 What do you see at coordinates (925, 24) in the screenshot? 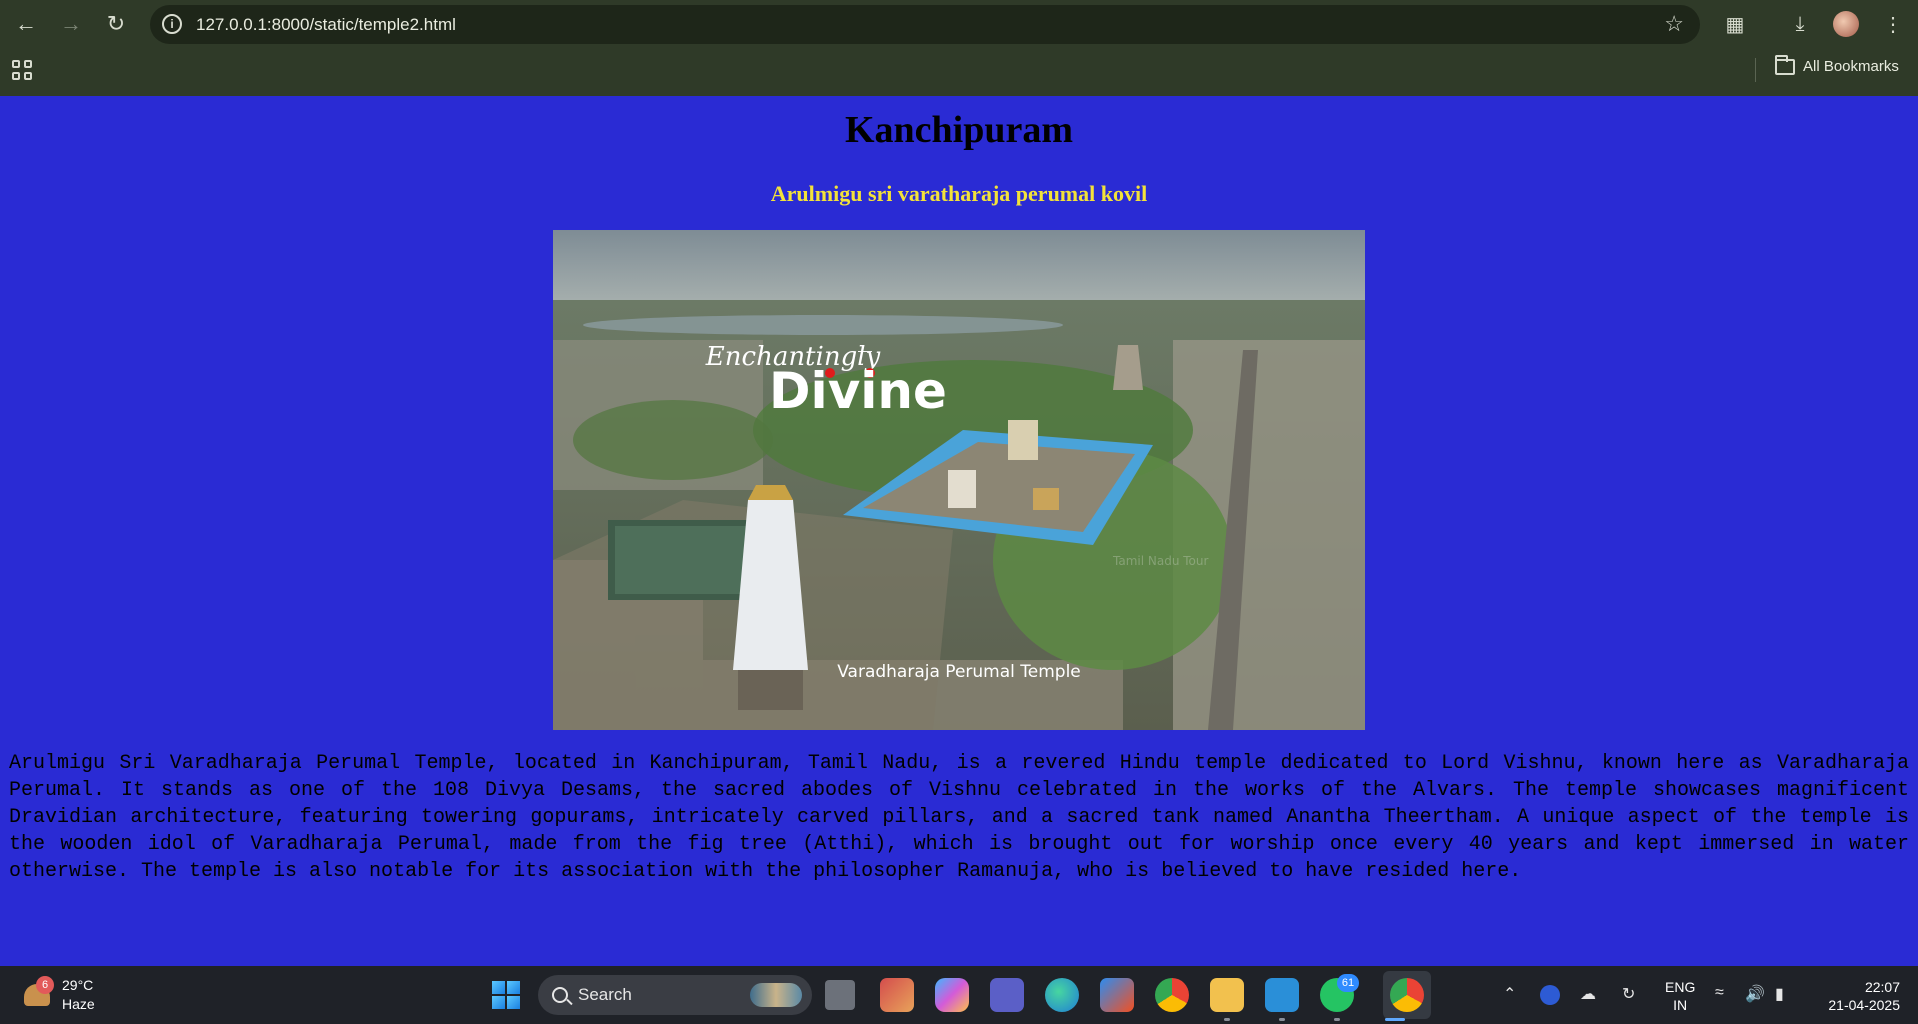
I see `address-bar: i 127.0.0.1:8000/static/temple2.html ☆` at bounding box center [925, 24].